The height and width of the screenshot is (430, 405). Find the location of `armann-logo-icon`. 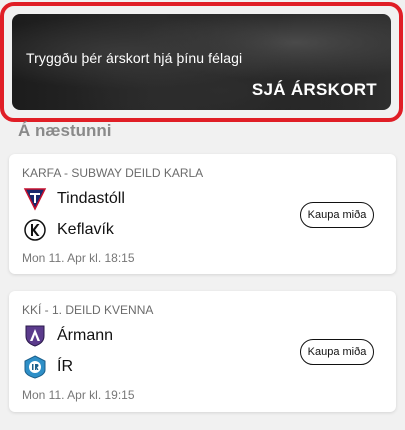

armann-logo-icon is located at coordinates (35, 336).